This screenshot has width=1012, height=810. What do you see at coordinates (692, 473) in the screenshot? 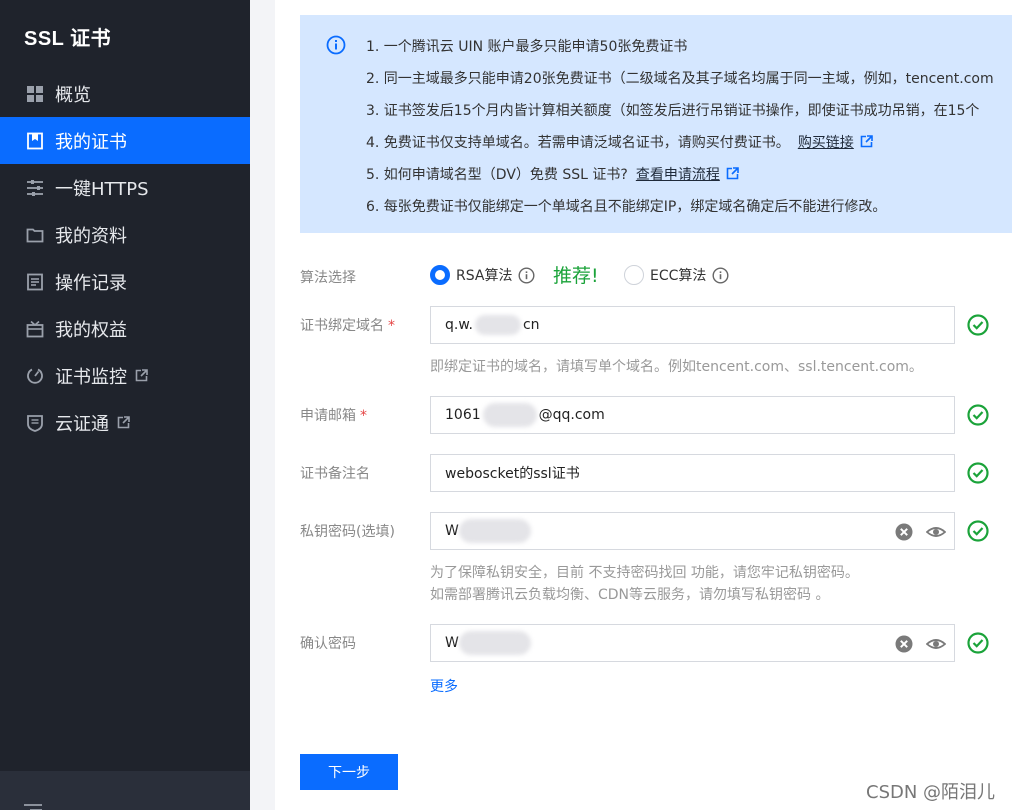
I see `remark-input: weboscket的ssl证书` at bounding box center [692, 473].